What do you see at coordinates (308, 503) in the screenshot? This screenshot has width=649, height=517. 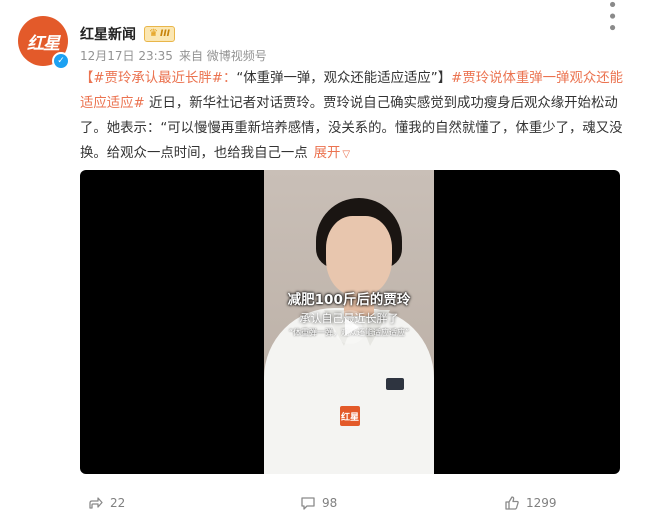 I see `comment-icon` at bounding box center [308, 503].